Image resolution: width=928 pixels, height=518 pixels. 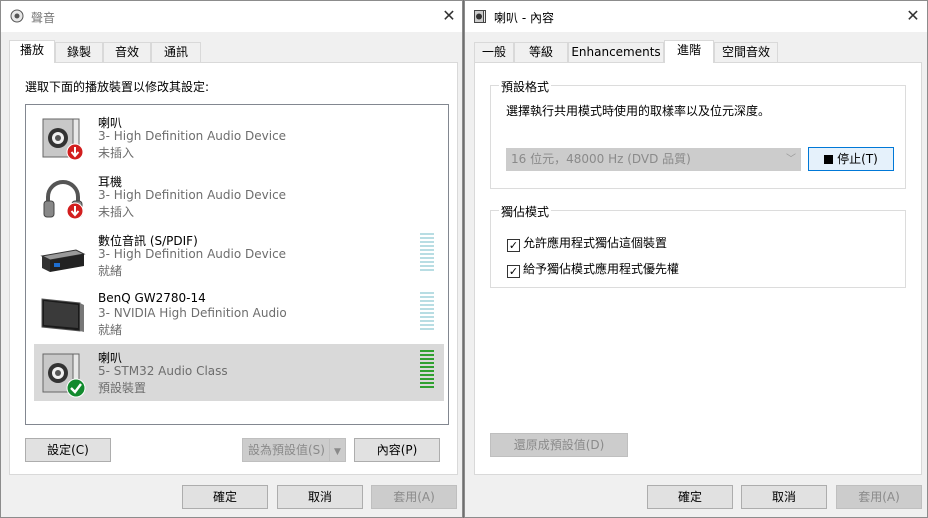 What do you see at coordinates (829, 159) in the screenshot?
I see `stop-icon` at bounding box center [829, 159].